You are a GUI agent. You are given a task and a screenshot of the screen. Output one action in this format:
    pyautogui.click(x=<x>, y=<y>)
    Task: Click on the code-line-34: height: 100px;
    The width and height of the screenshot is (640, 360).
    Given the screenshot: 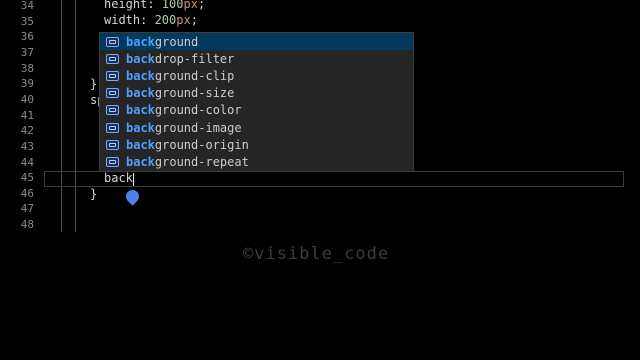 What is the action you would take?
    pyautogui.click(x=154, y=6)
    